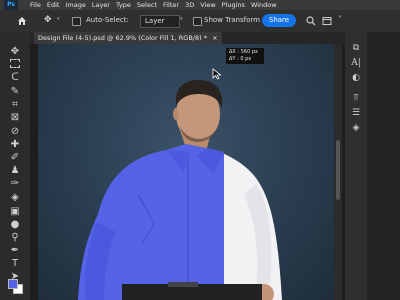 This screenshot has width=400, height=300. Describe the element at coordinates (15, 251) in the screenshot. I see `pen-icon: ✒` at that location.